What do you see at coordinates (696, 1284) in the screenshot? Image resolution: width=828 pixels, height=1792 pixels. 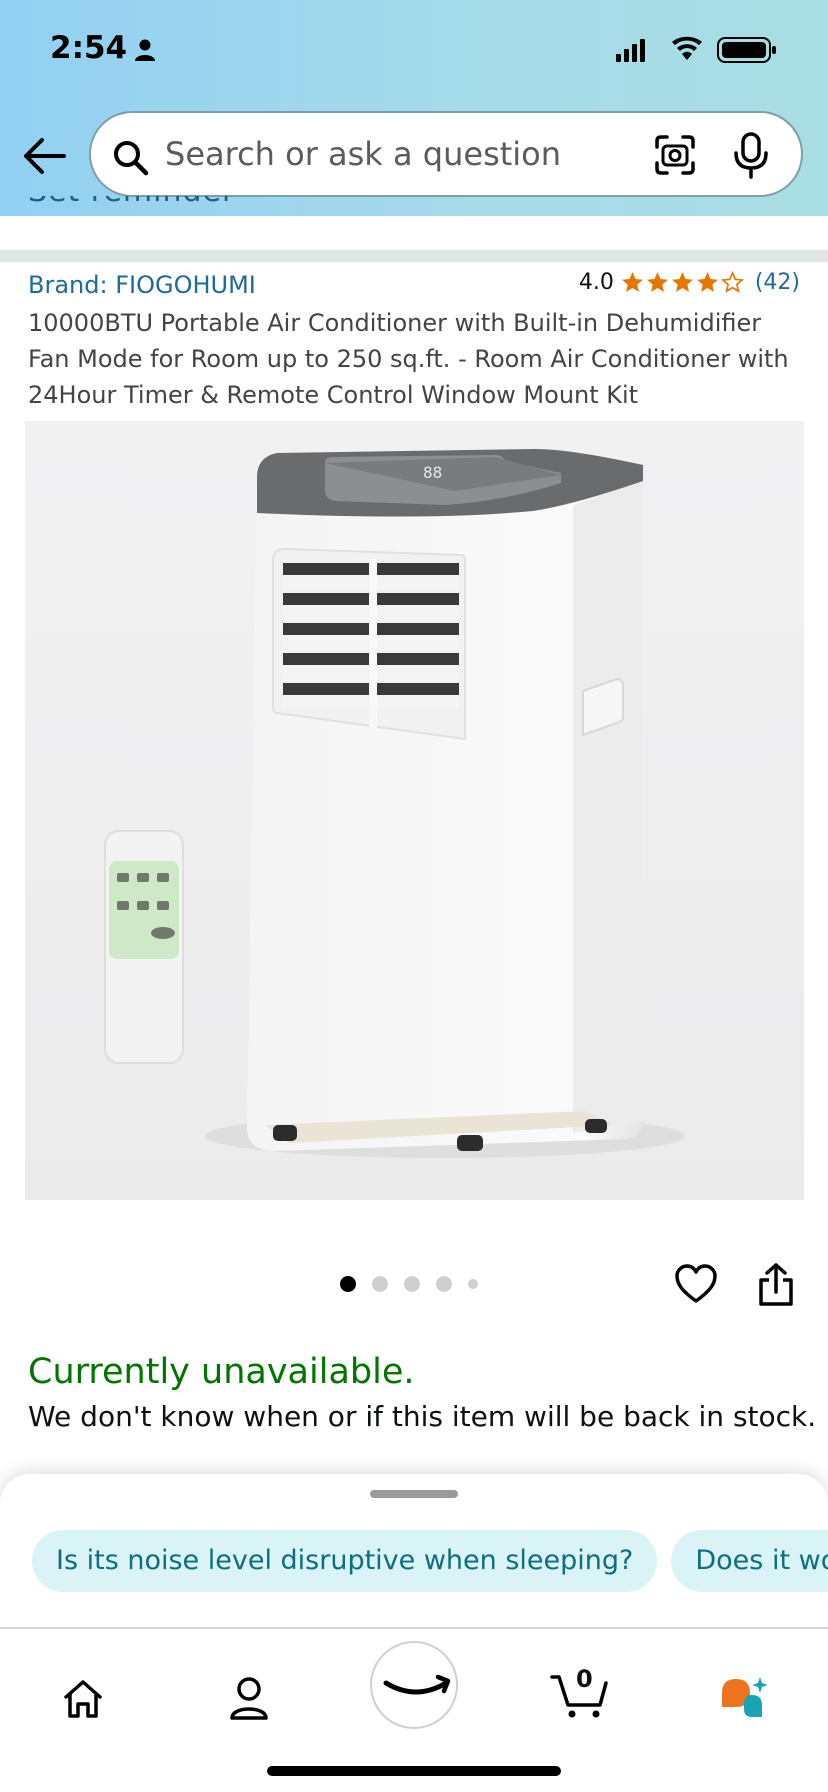 I see `heart-icon` at bounding box center [696, 1284].